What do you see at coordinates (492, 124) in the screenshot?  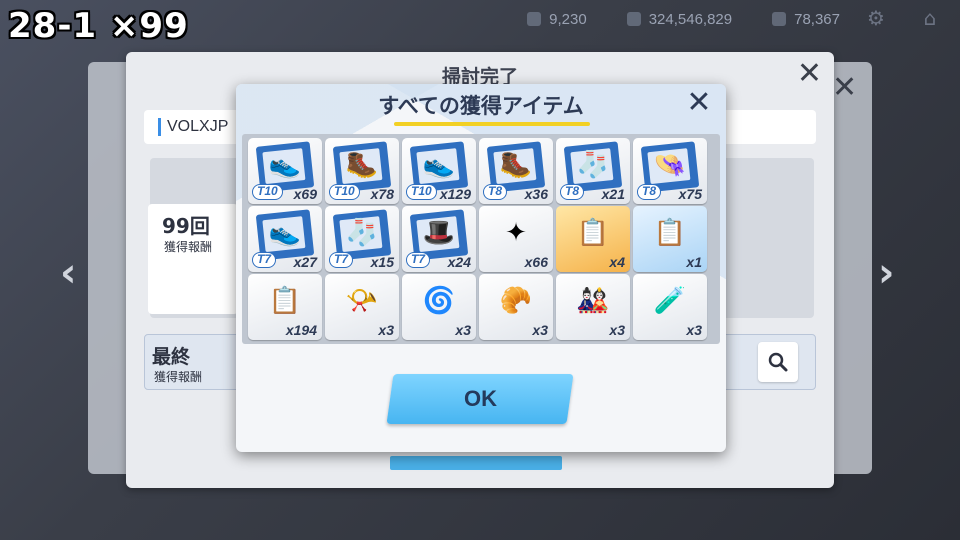 I see `title-underline` at bounding box center [492, 124].